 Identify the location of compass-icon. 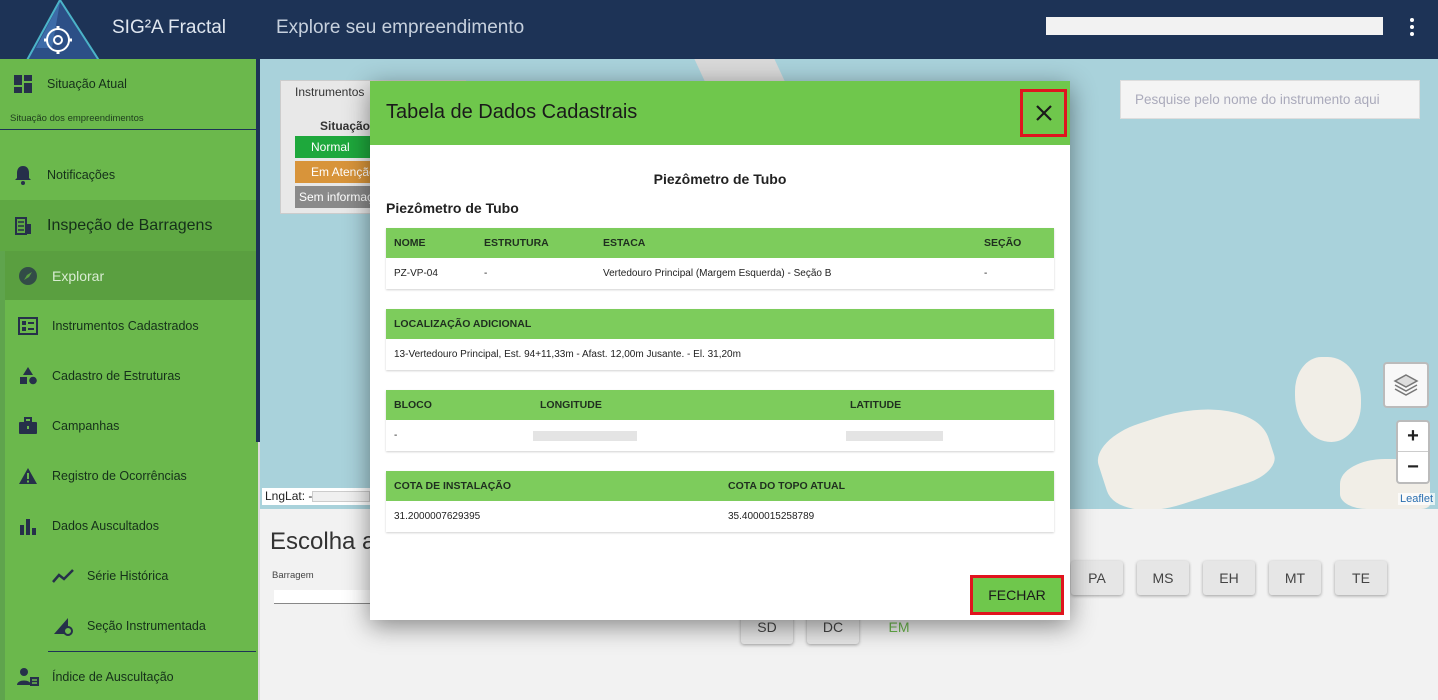
(28, 276).